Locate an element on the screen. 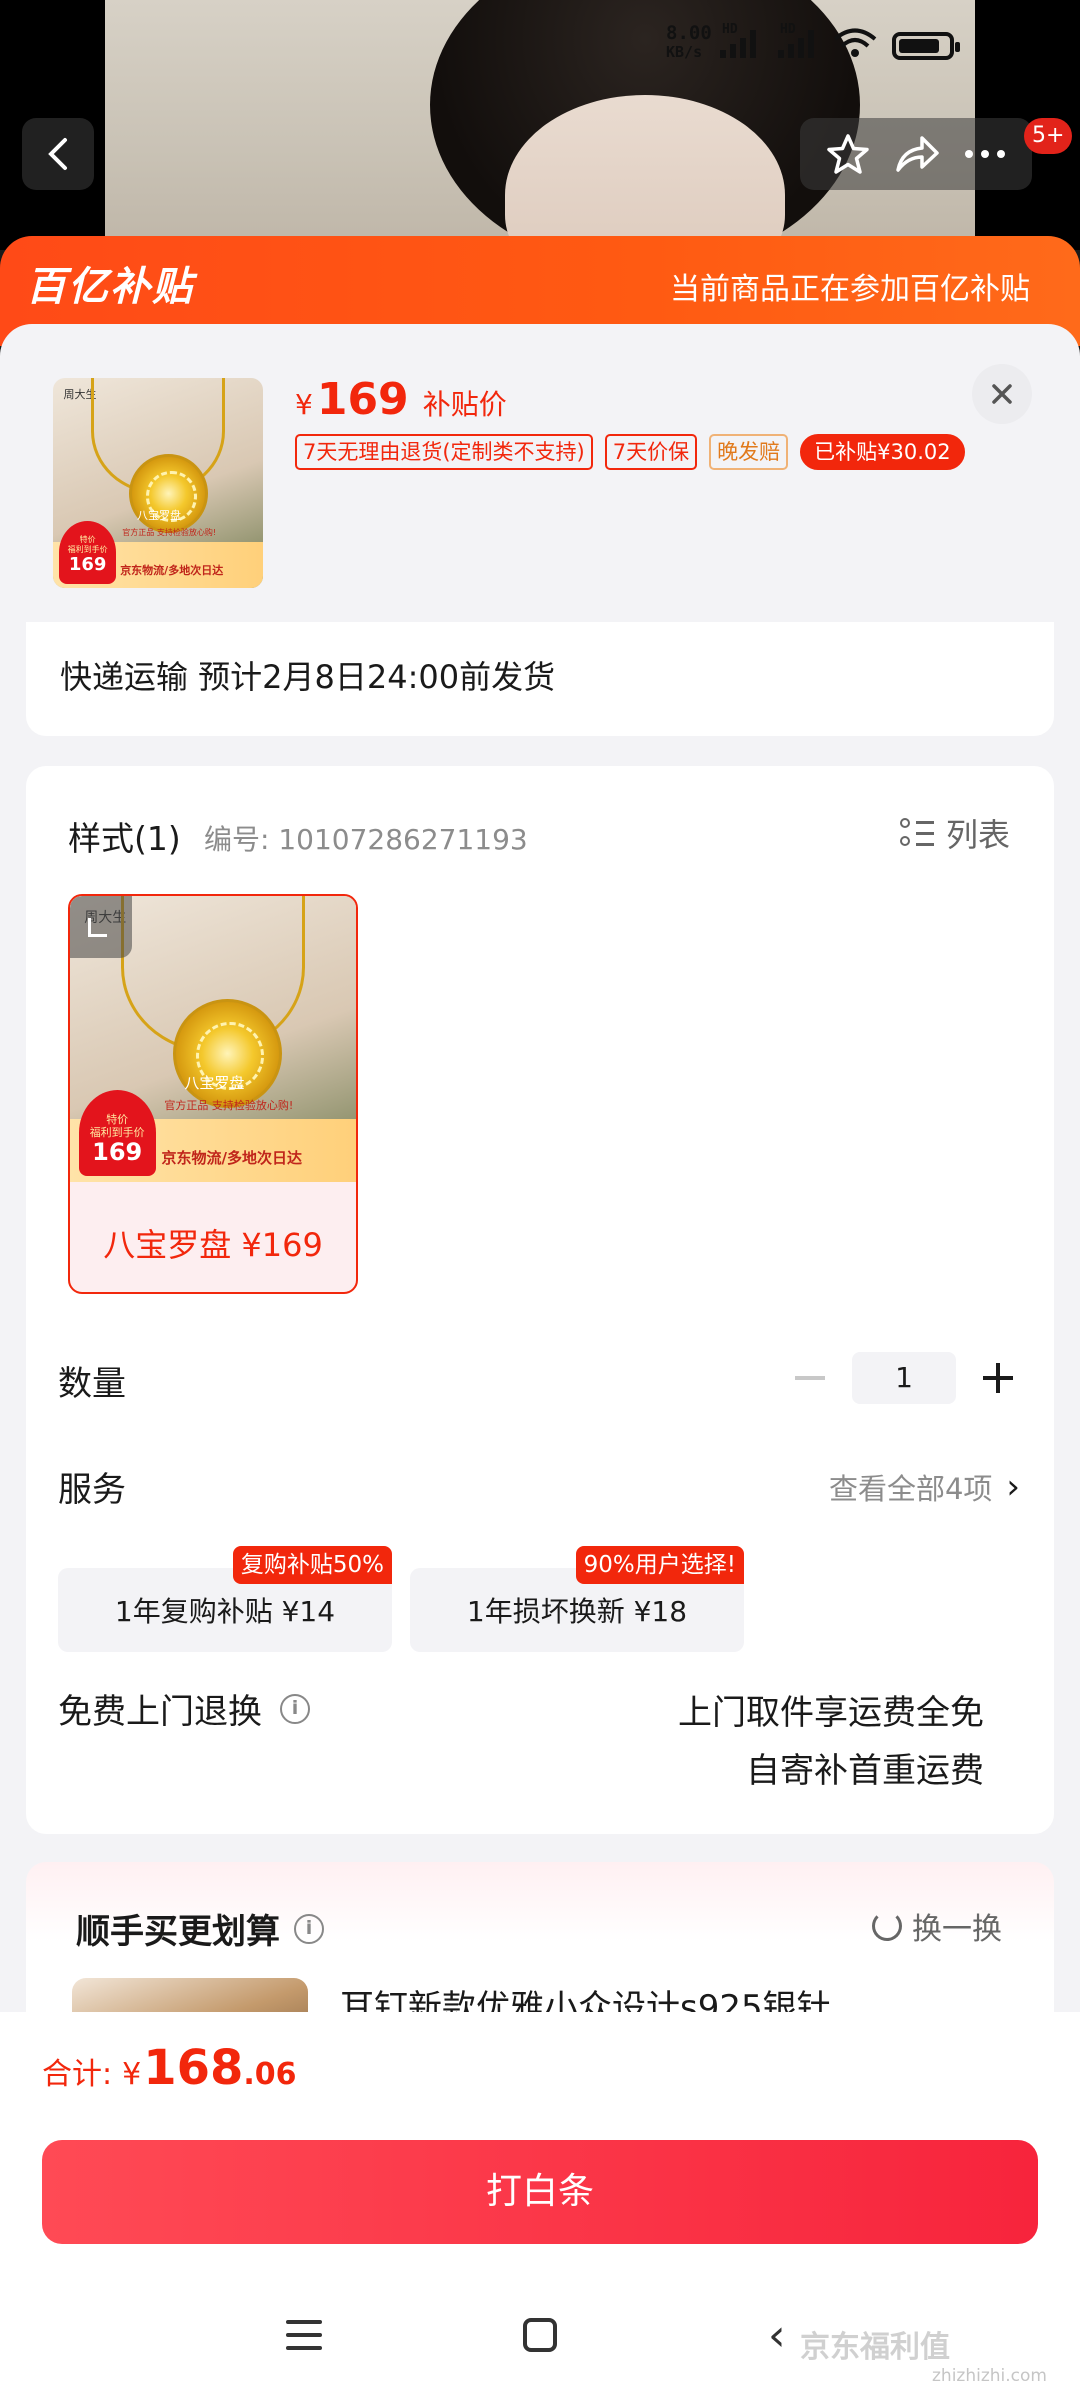 Image resolution: width=1080 pixels, height=2400 pixels. status-bar: 8.00 KB/s HD HD is located at coordinates (540, 47).